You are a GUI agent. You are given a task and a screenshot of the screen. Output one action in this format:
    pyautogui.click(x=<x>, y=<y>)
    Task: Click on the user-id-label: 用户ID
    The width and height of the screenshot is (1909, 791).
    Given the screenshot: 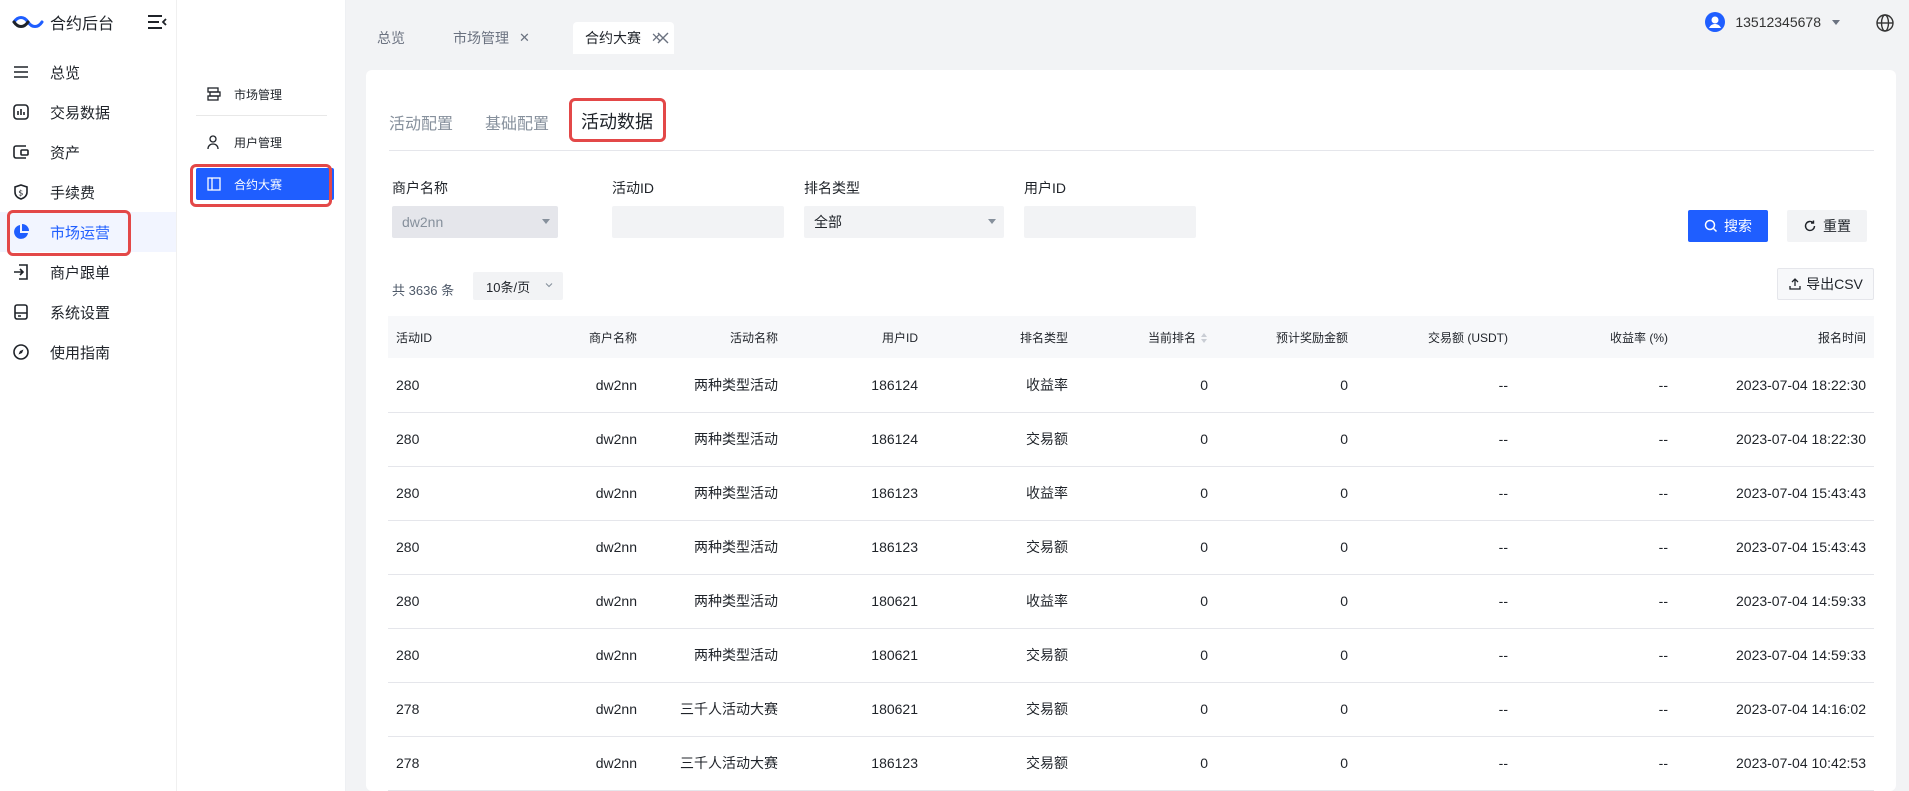 What is the action you would take?
    pyautogui.click(x=1045, y=188)
    